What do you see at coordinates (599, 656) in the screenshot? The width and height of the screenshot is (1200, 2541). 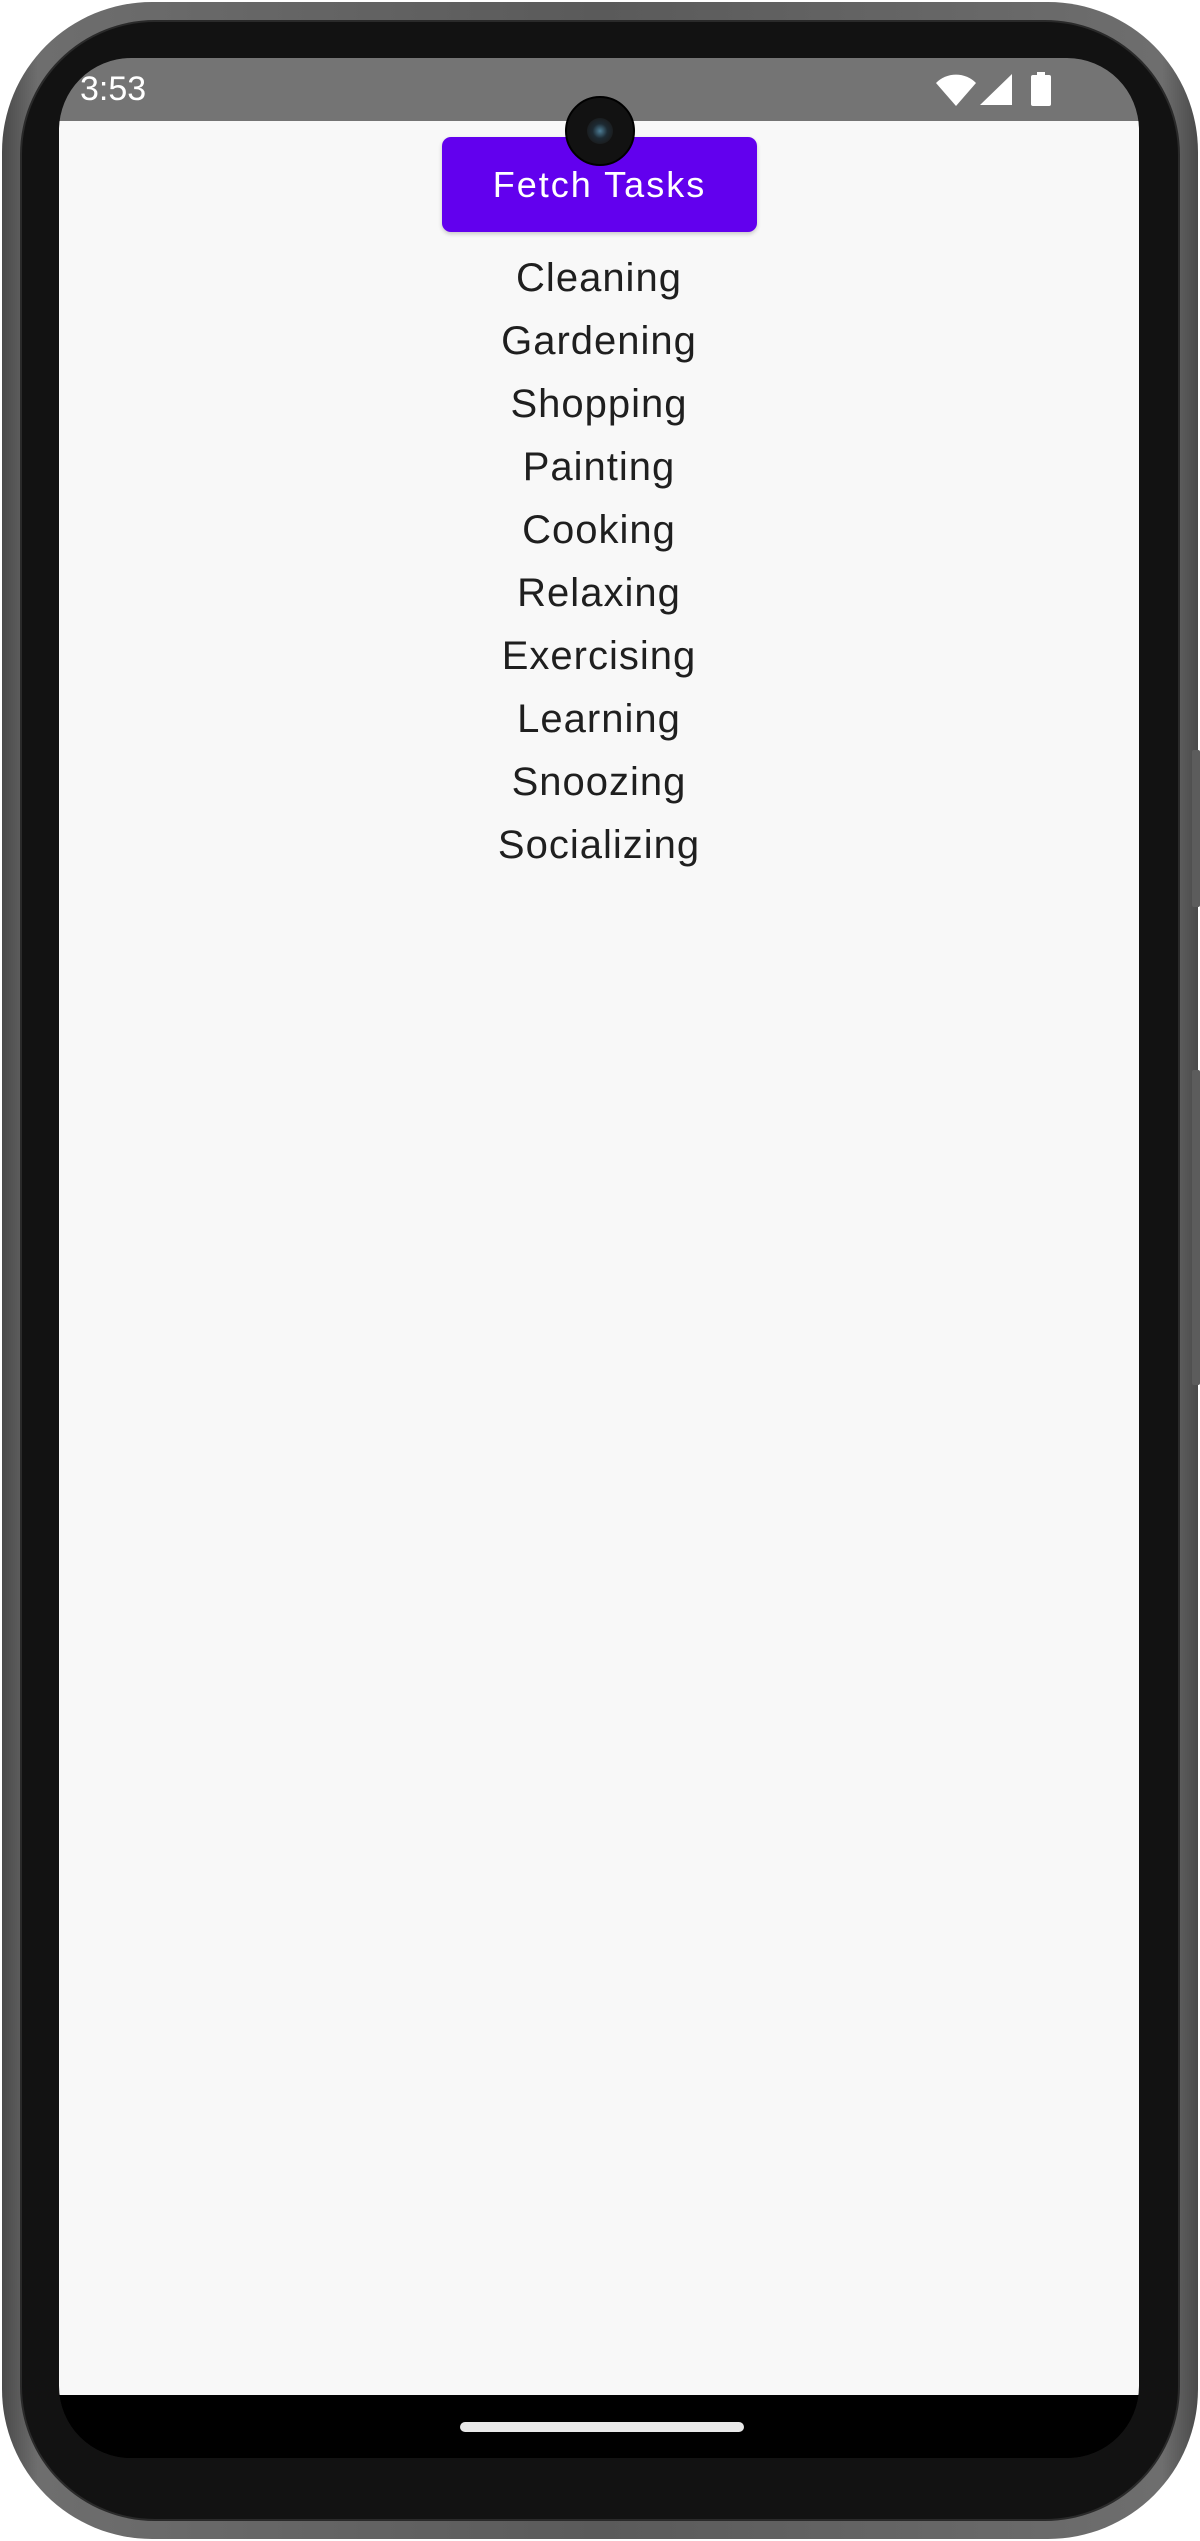 I see `task-list-item: Exercising` at bounding box center [599, 656].